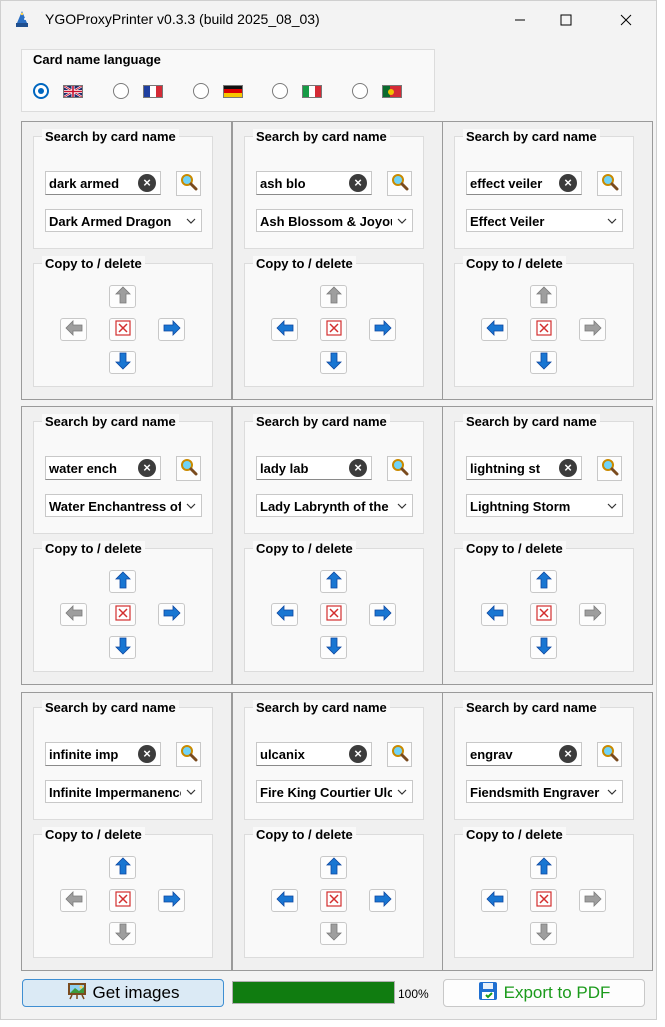 Image resolution: width=665 pixels, height=1027 pixels. Describe the element at coordinates (520, 20) in the screenshot. I see `minimize-button` at that location.